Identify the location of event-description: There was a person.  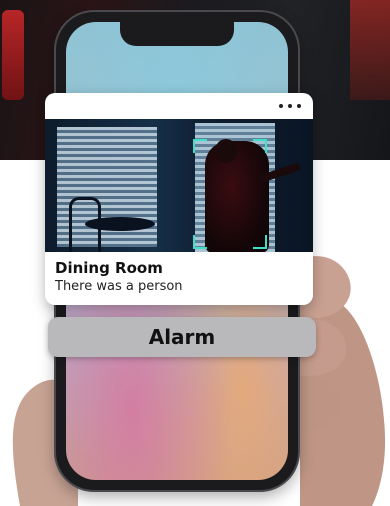
(119, 286).